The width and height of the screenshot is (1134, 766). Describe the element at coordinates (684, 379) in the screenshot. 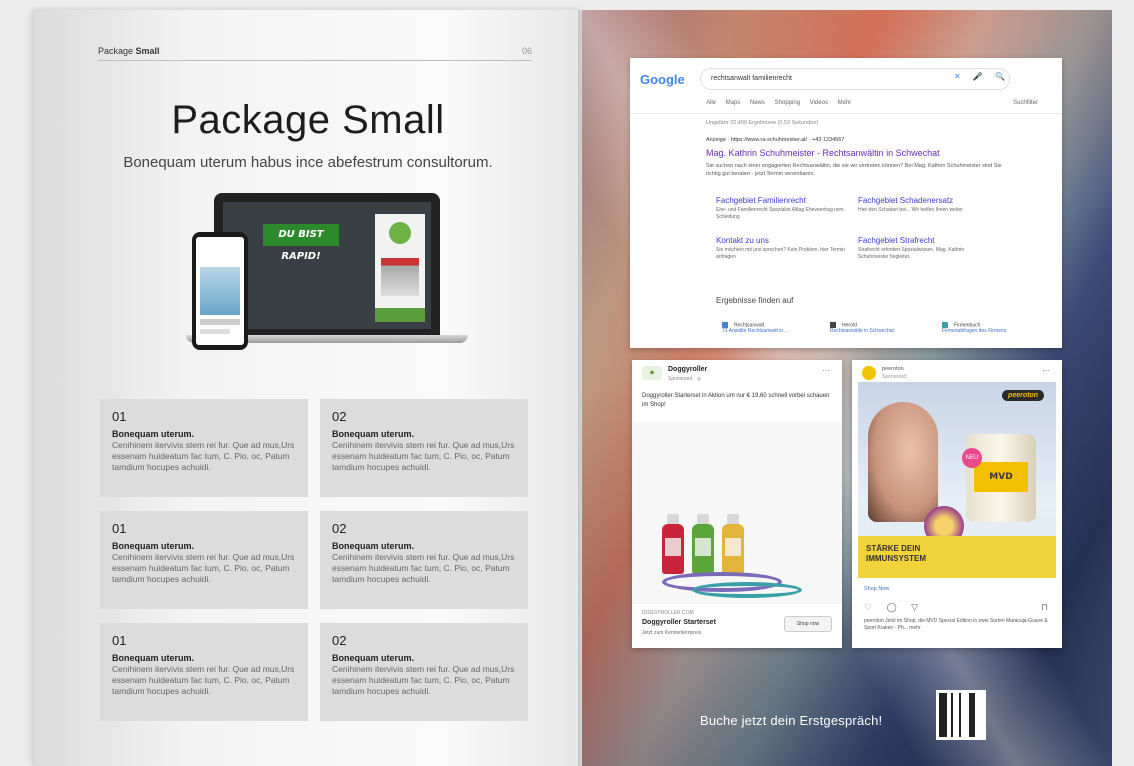

I see `sponsored-label: Sponsored · ◎` at that location.